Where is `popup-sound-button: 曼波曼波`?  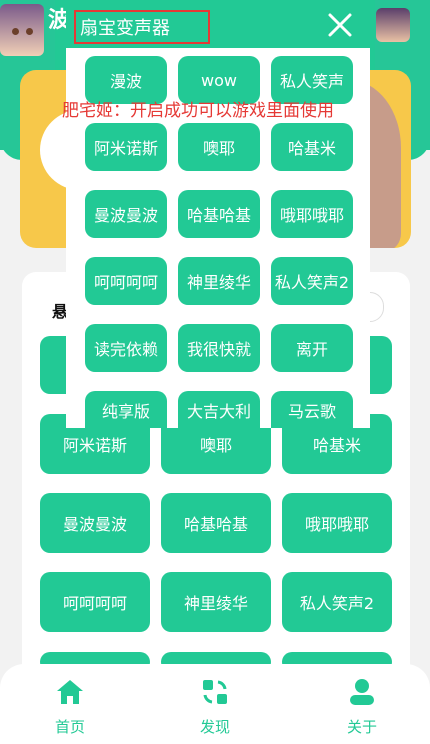 popup-sound-button: 曼波曼波 is located at coordinates (126, 214).